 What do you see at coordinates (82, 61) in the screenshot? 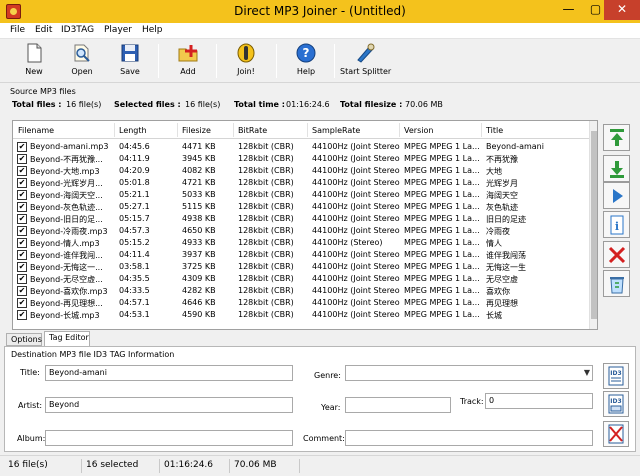
I see `open-button: Open` at bounding box center [82, 61].